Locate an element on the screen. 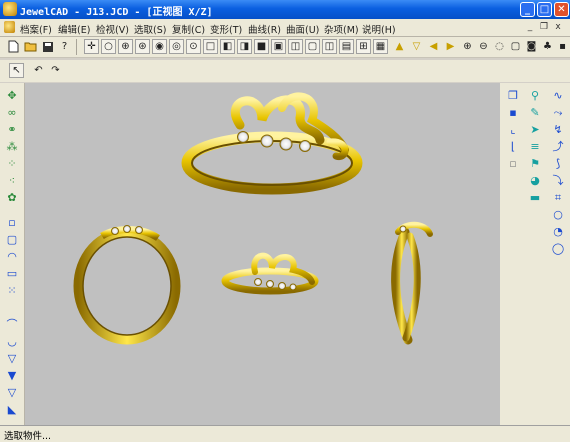  rounded-shape-icon: ◠ is located at coordinates (12, 256).